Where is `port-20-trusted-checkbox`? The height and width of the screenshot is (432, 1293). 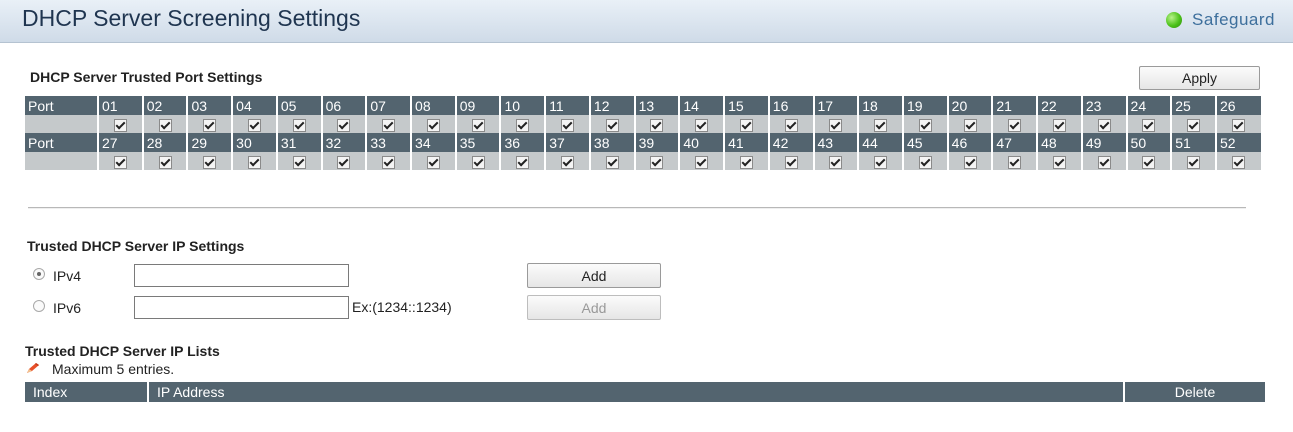
port-20-trusted-checkbox is located at coordinates (970, 125).